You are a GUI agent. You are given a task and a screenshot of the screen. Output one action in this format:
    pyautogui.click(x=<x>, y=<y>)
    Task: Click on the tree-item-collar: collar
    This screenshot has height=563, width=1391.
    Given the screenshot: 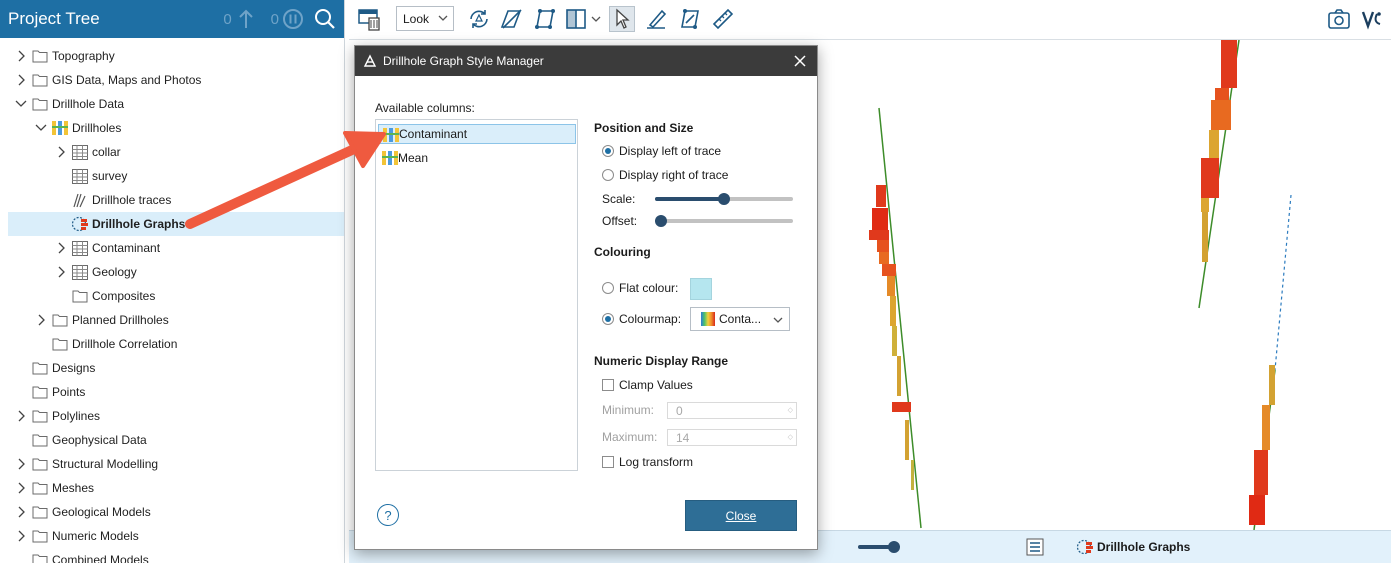 What is the action you would take?
    pyautogui.click(x=172, y=152)
    